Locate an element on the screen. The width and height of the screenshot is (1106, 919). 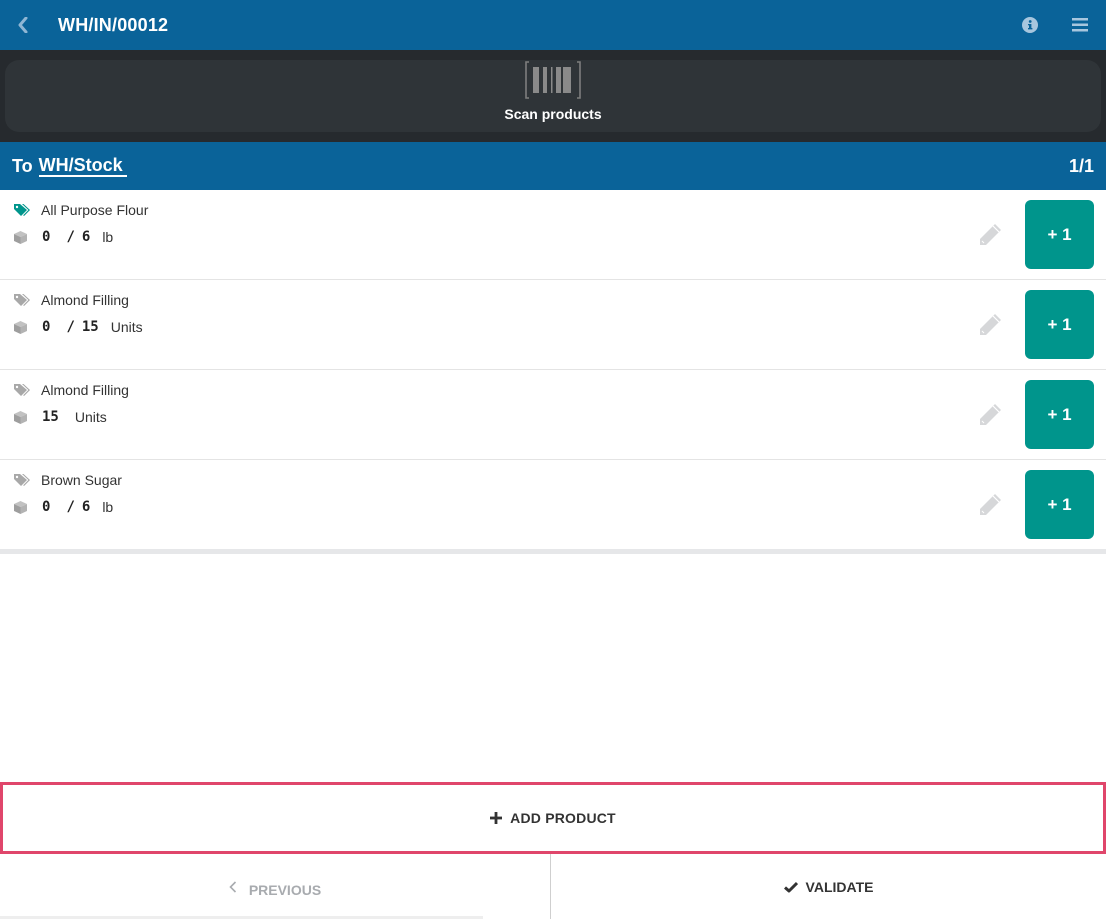
menu-button is located at coordinates (1080, 25).